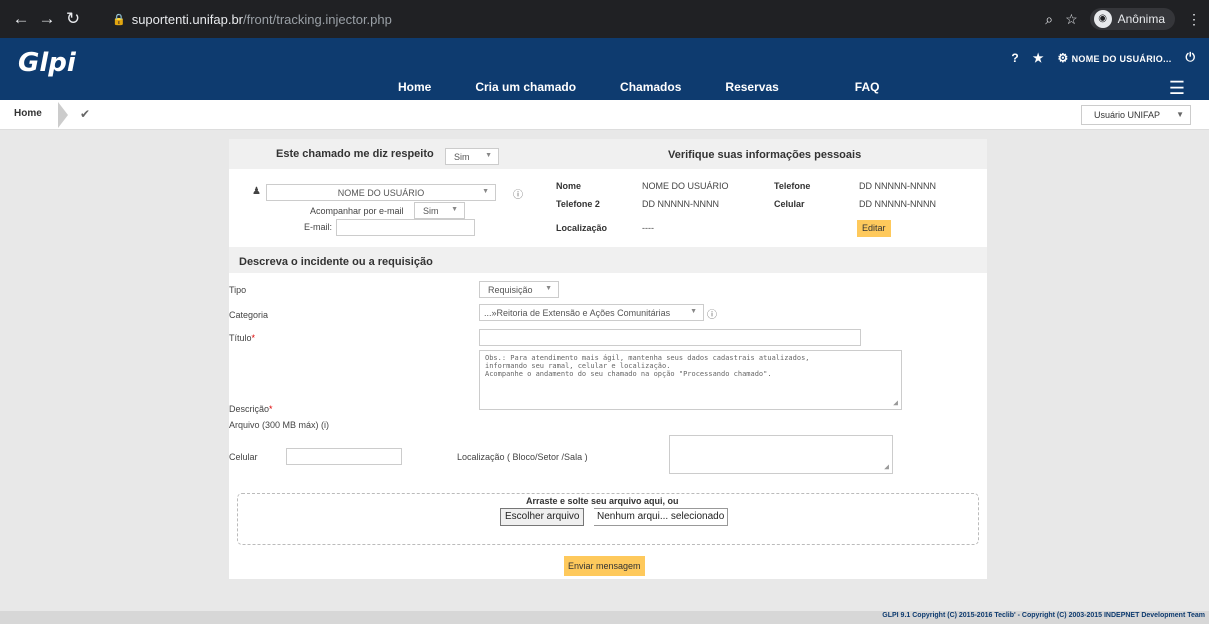  I want to click on browser-actions: ⌕ ☆ ◉ Anônima ⋮, so click(1123, 19).